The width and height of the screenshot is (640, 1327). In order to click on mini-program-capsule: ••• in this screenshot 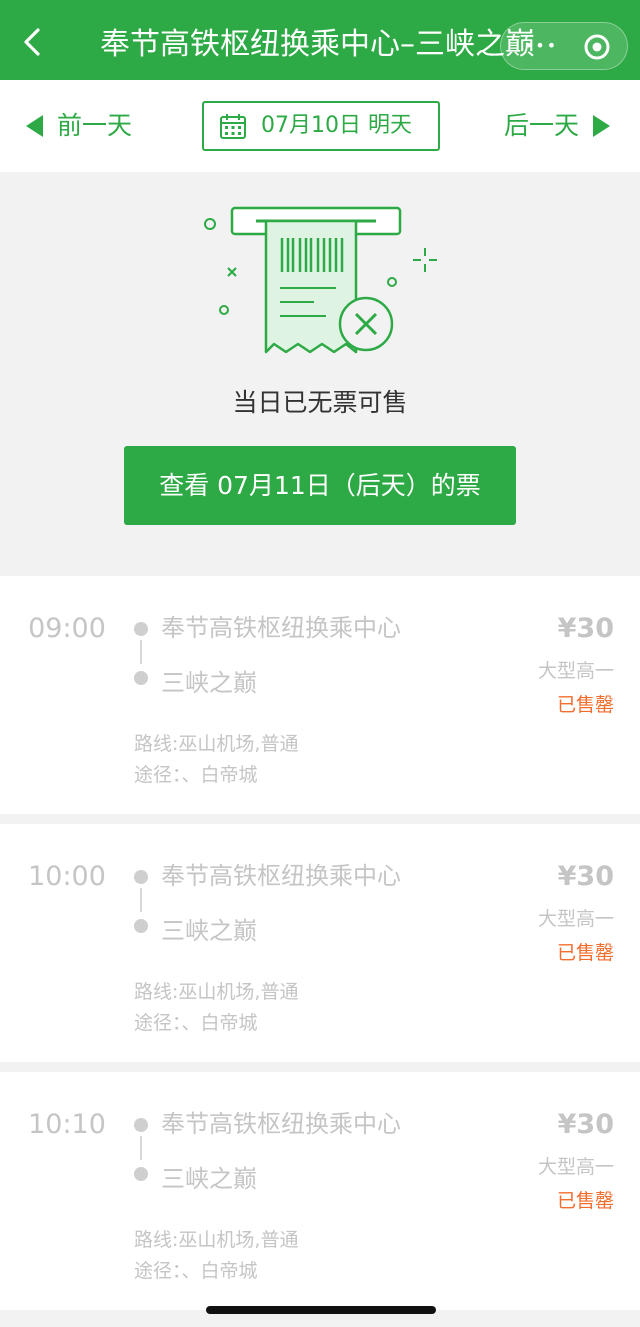, I will do `click(564, 46)`.